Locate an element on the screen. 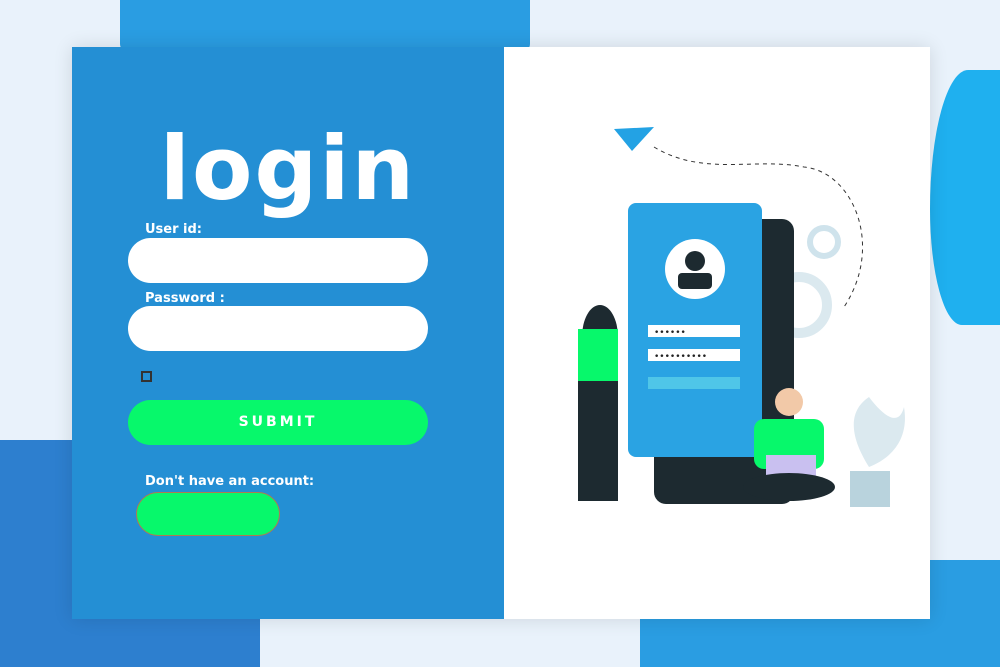  checkbox is located at coordinates (146, 376).